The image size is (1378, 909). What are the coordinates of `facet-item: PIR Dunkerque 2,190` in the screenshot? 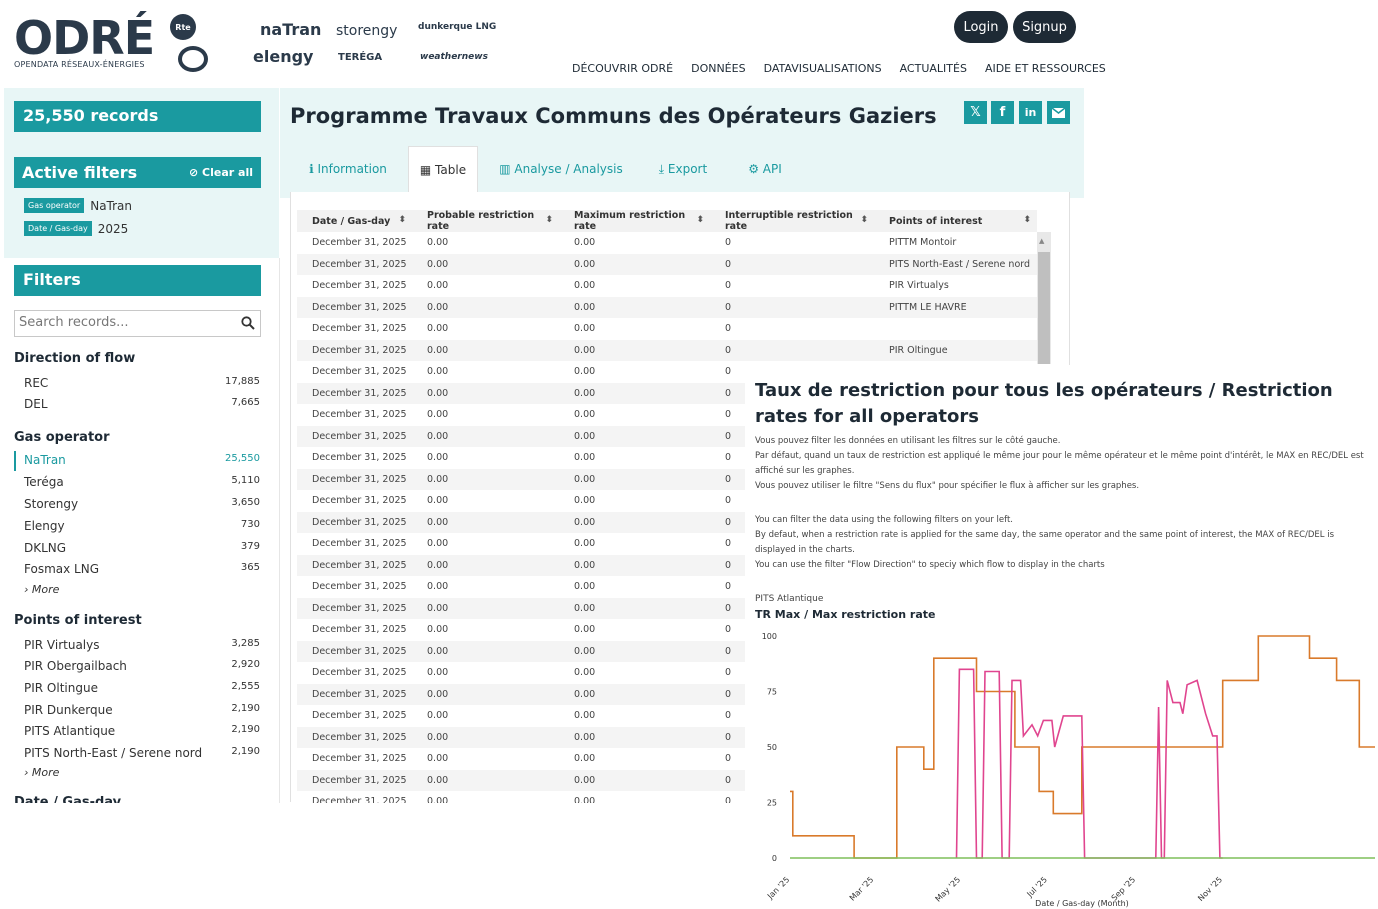 It's located at (142, 710).